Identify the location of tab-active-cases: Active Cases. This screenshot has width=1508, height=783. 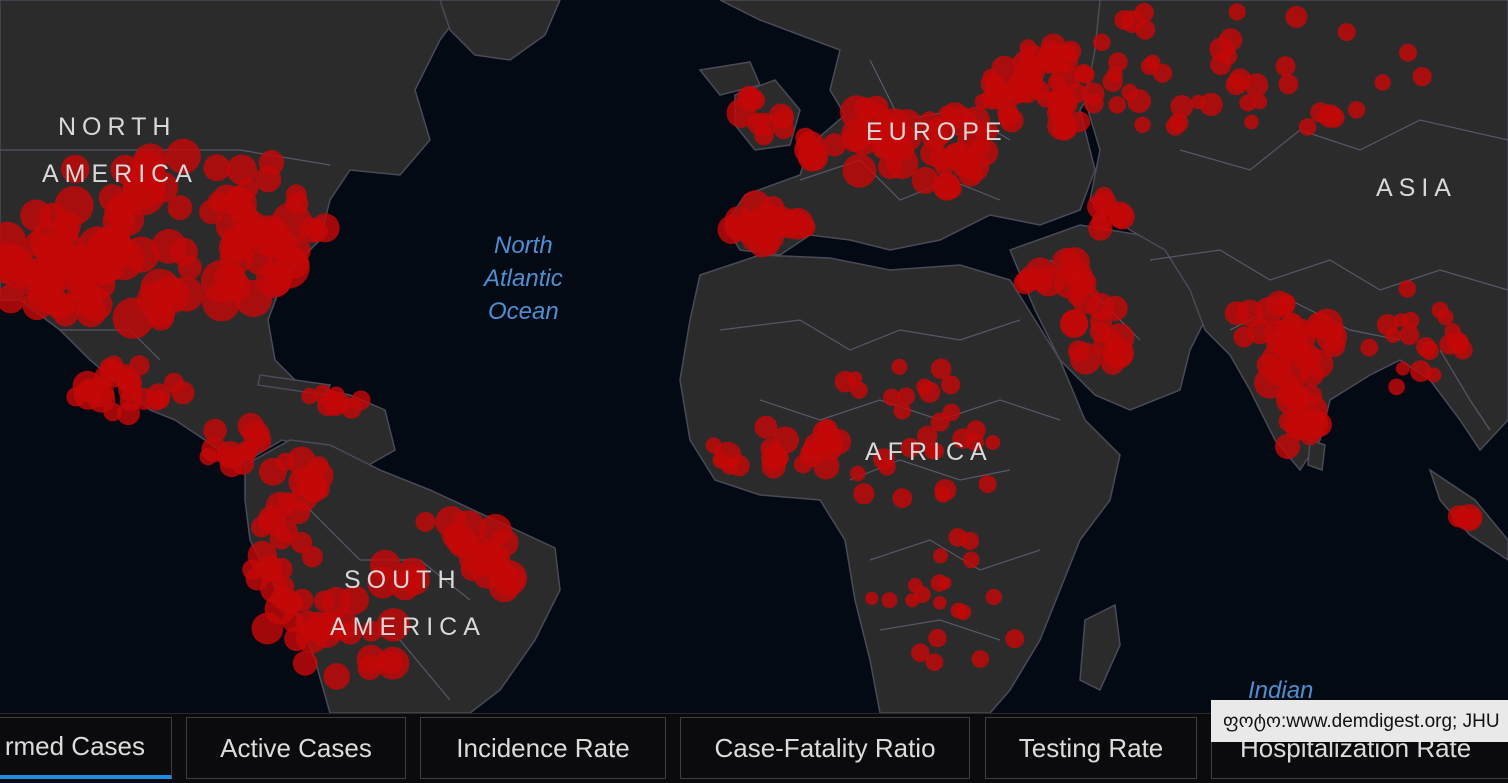
(296, 748).